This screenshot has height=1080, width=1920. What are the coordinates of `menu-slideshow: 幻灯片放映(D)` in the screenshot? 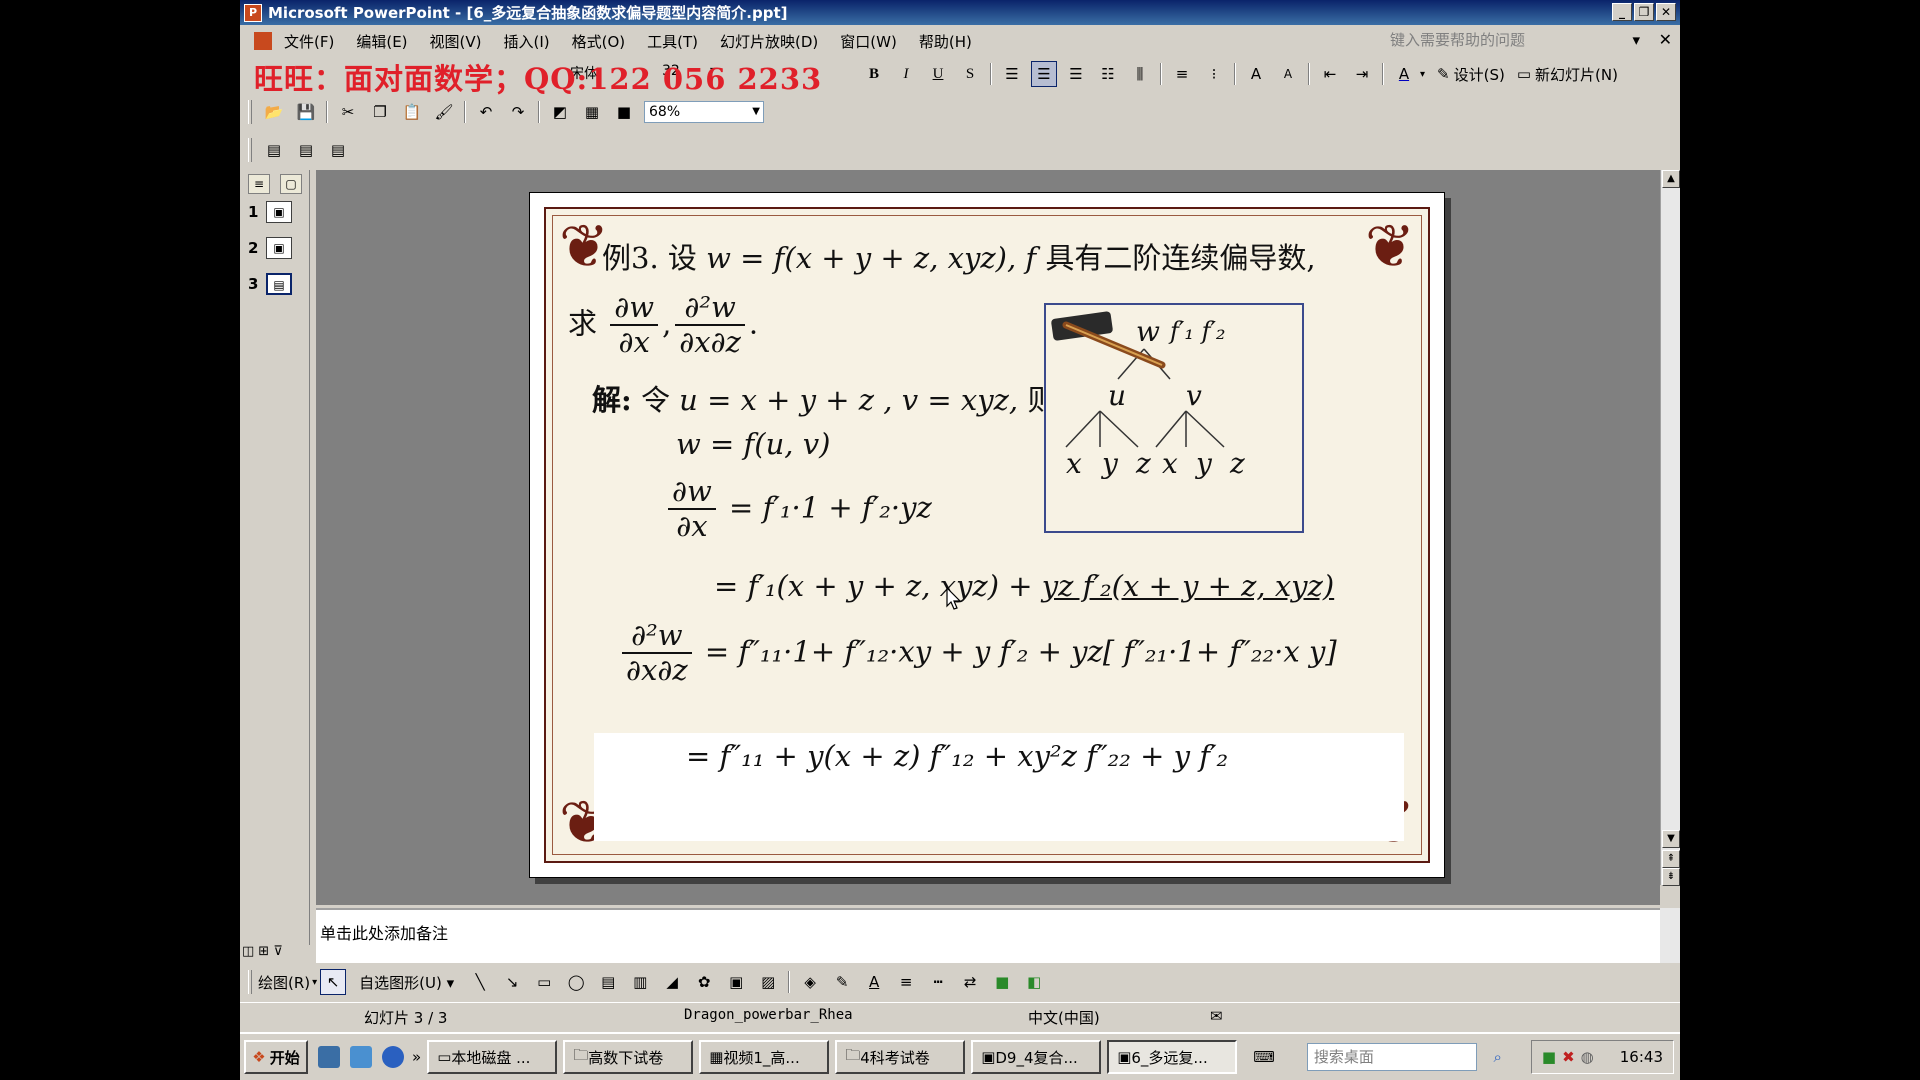 It's located at (769, 41).